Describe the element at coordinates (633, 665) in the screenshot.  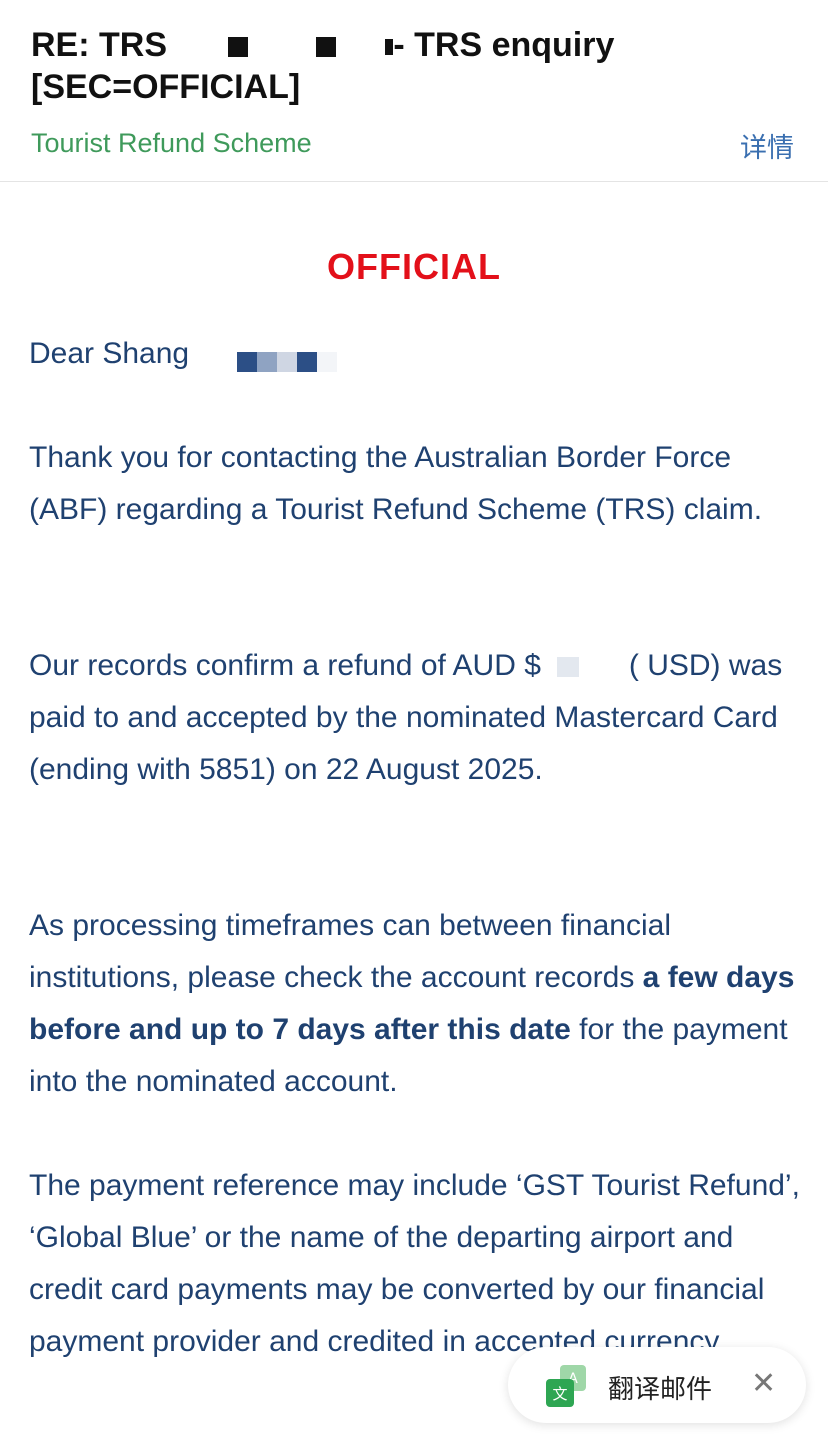
I see `refund-text-b: (` at that location.